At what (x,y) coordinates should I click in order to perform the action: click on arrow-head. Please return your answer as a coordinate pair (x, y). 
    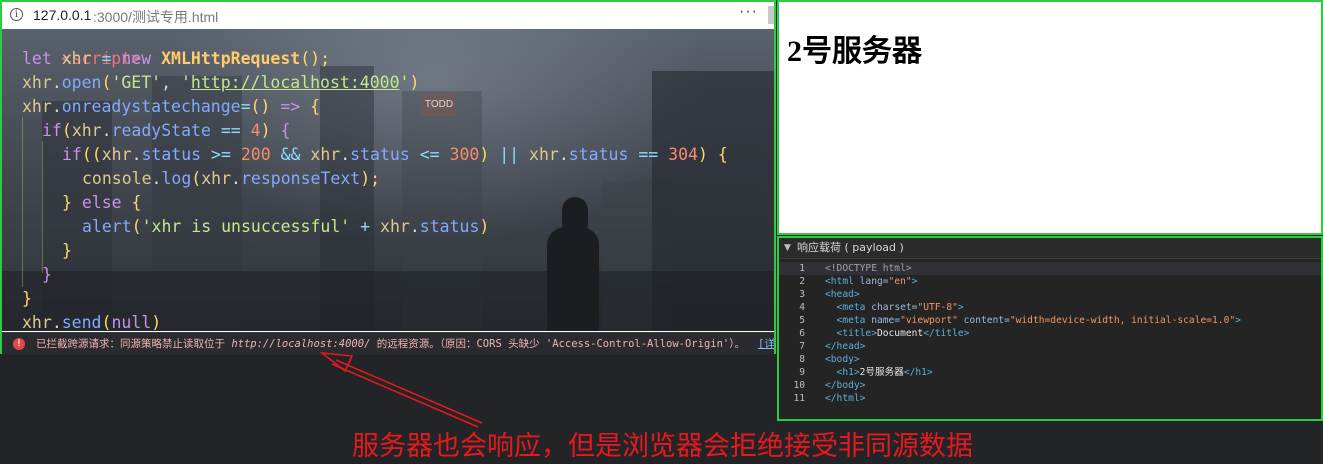
    Looking at the image, I should click on (336, 362).